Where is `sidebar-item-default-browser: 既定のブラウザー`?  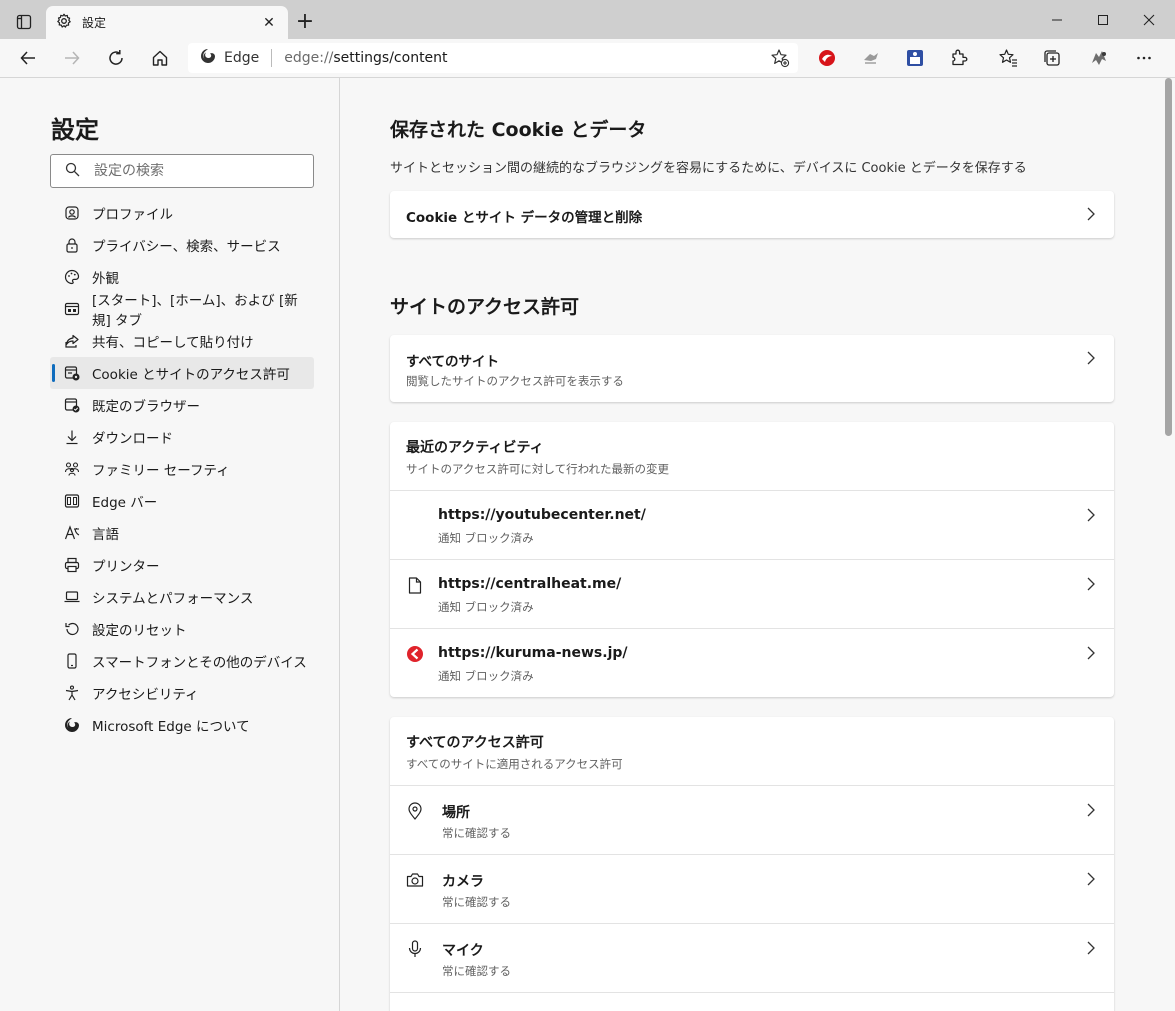 sidebar-item-default-browser: 既定のブラウザー is located at coordinates (182, 405).